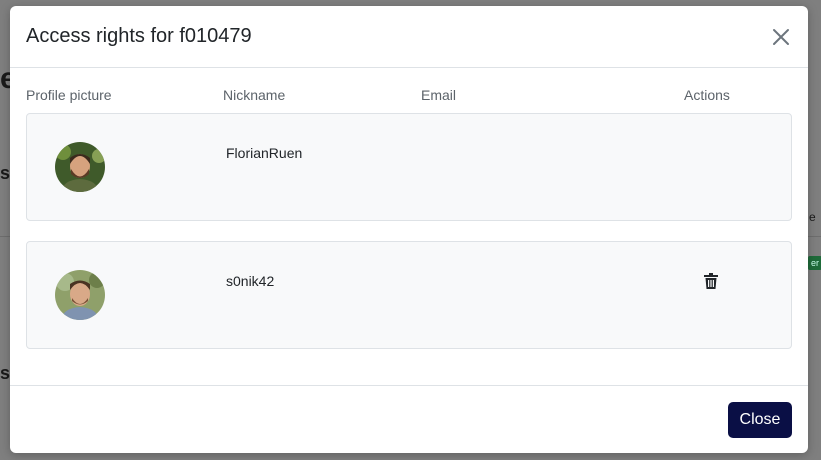  I want to click on close-button: Close, so click(760, 420).